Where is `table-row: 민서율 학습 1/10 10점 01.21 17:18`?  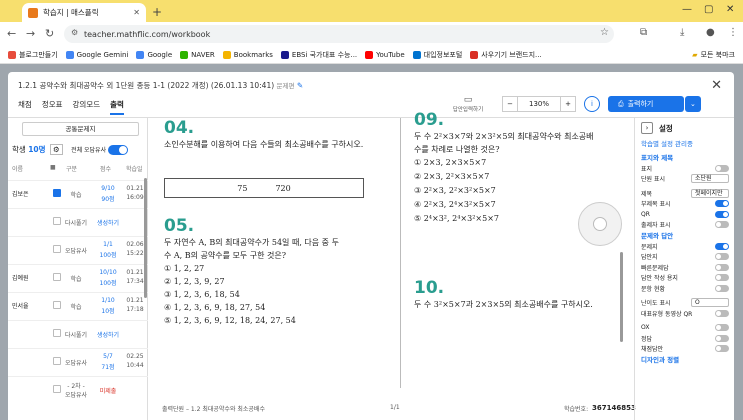
table-row: 민서율 학습 1/10 10점 01.21 17:18 is located at coordinates (78, 306).